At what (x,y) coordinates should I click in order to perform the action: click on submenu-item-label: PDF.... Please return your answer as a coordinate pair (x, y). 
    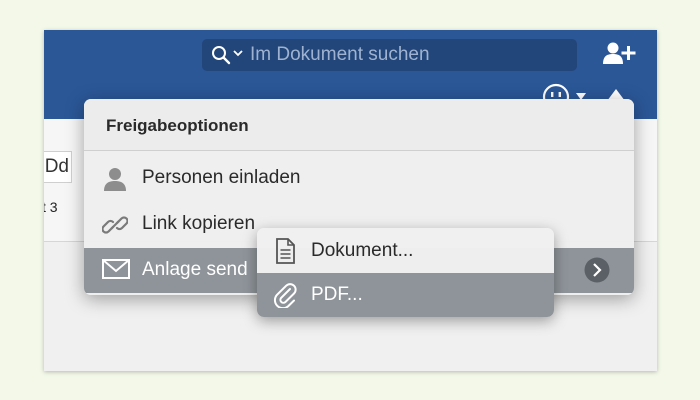
    Looking at the image, I should click on (337, 294).